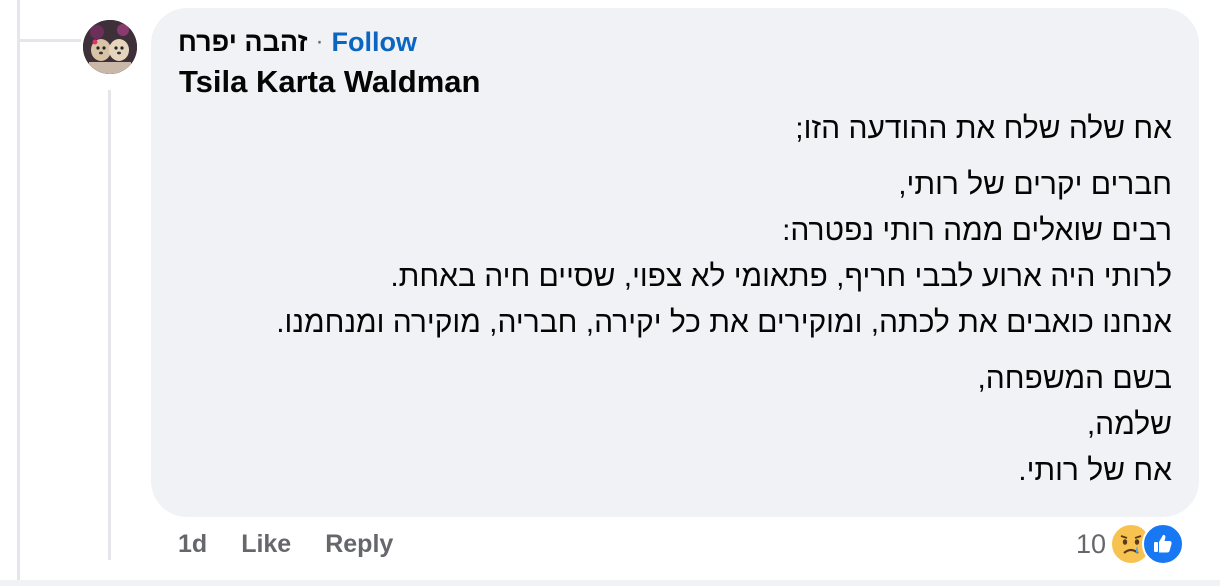  I want to click on comment-header: זהבה יפרח · Follow, so click(297, 42).